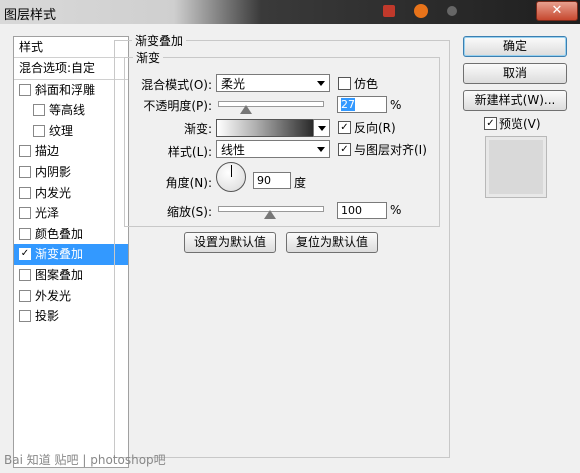 The width and height of the screenshot is (580, 473). Describe the element at coordinates (516, 167) in the screenshot. I see `style-preview-thumbnail` at that location.